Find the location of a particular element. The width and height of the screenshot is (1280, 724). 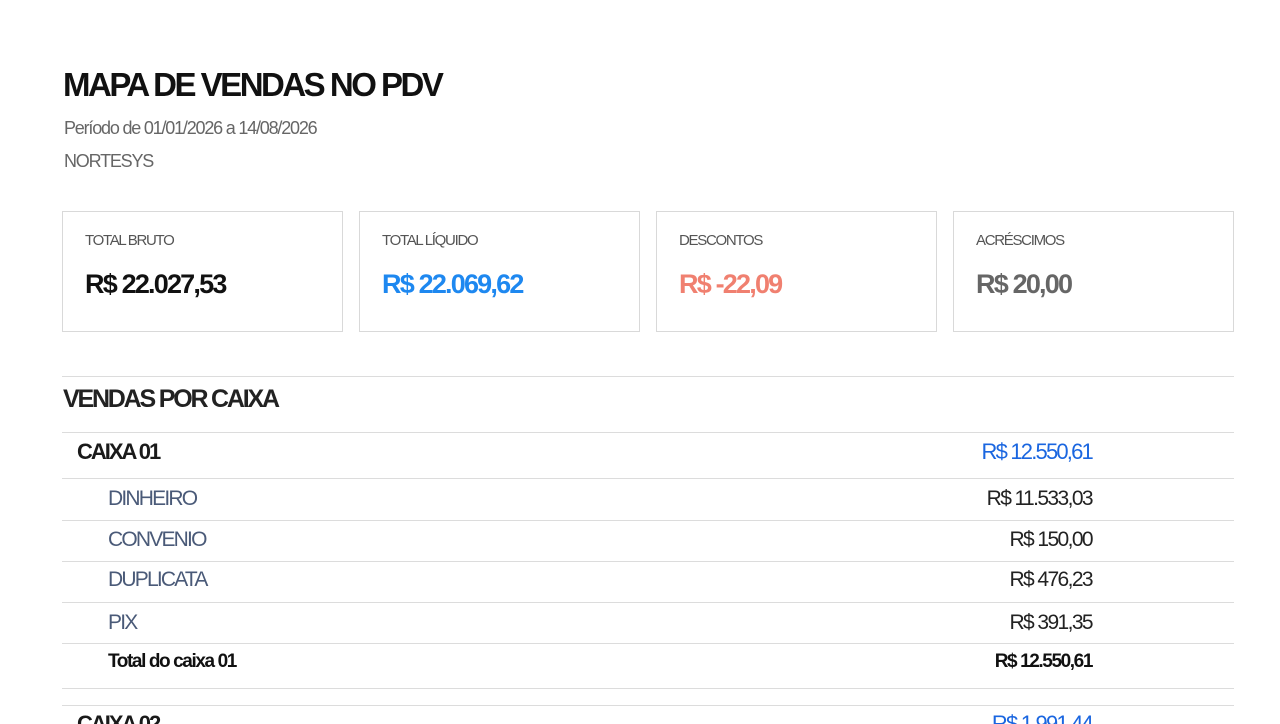

summary-card-value: R$ -22,09 is located at coordinates (731, 284).